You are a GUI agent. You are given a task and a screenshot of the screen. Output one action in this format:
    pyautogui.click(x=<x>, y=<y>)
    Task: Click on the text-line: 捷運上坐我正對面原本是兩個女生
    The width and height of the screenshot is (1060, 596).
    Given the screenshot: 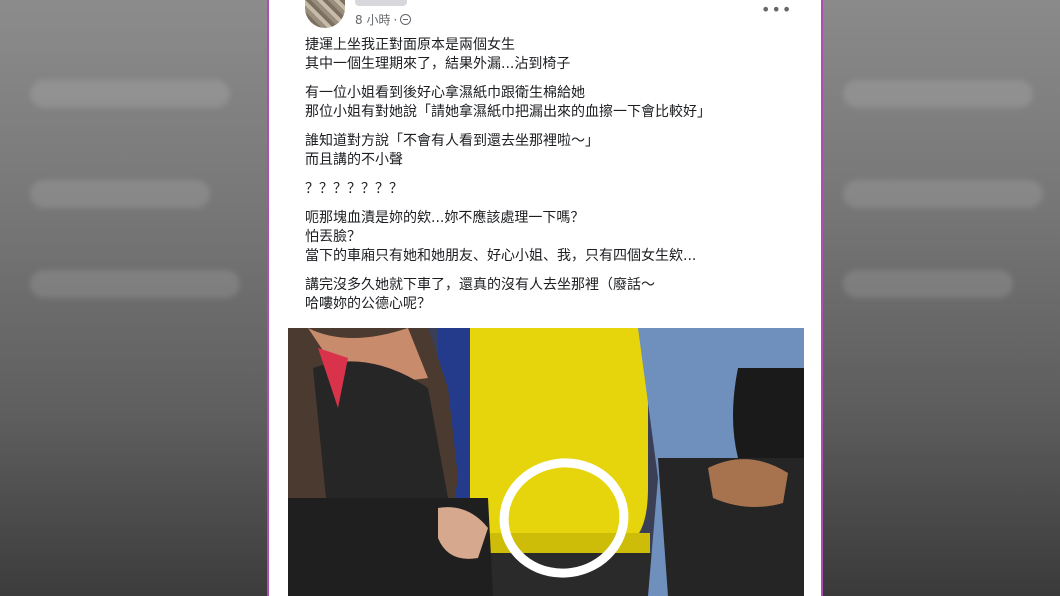 What is the action you would take?
    pyautogui.click(x=410, y=45)
    